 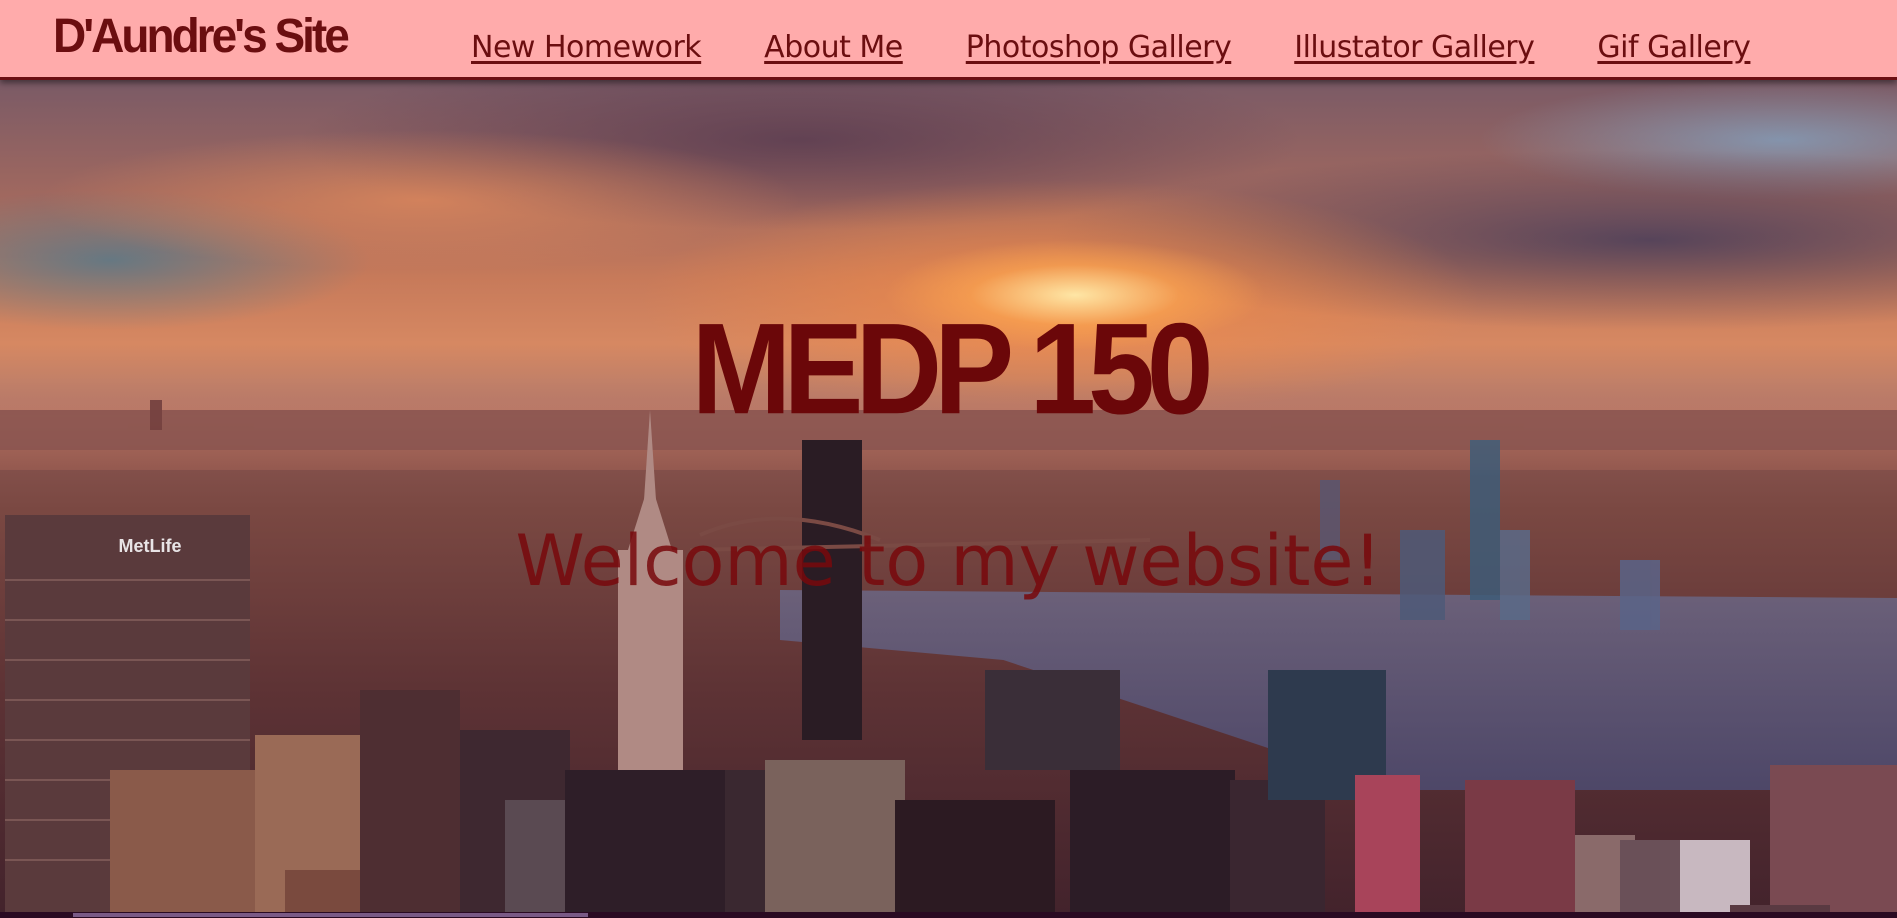 I want to click on nav-link-photoshop-gallery: Photoshop Gallery, so click(x=1099, y=47).